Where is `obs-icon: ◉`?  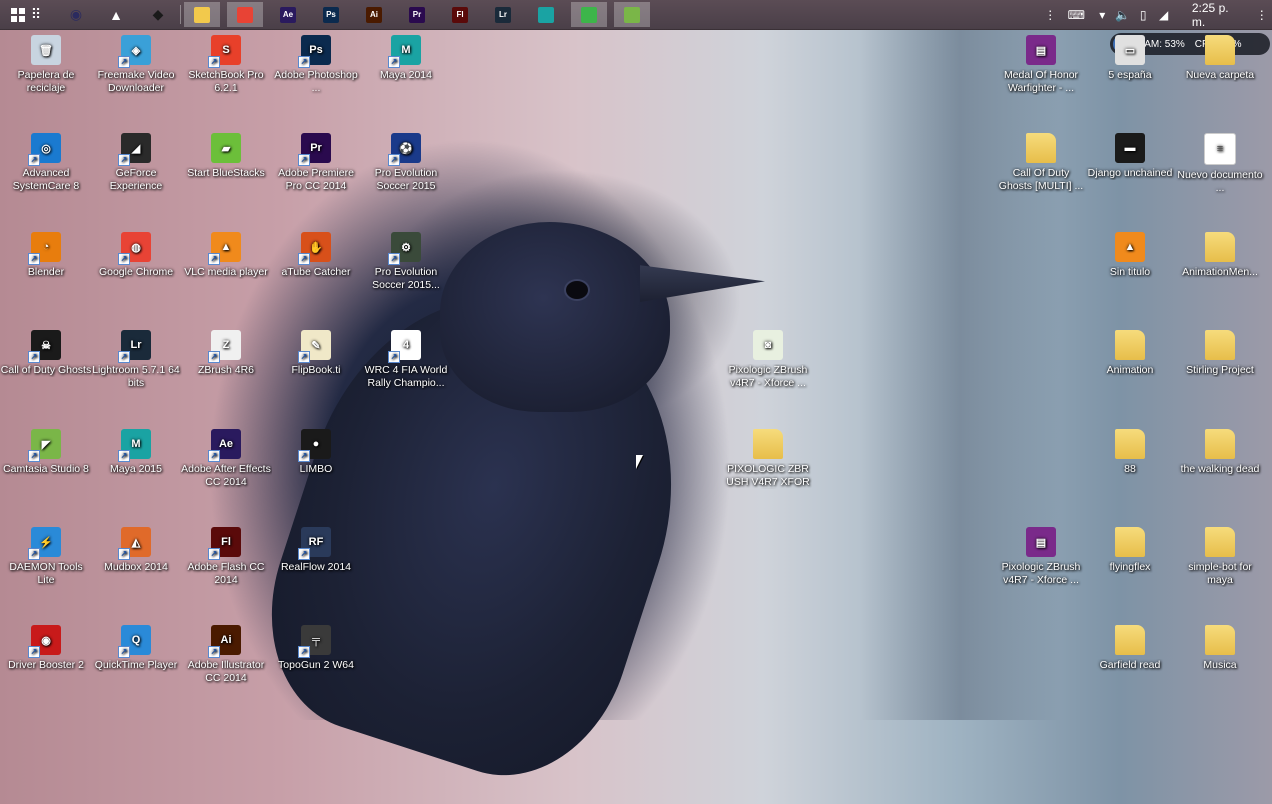 obs-icon: ◉ is located at coordinates (76, 14).